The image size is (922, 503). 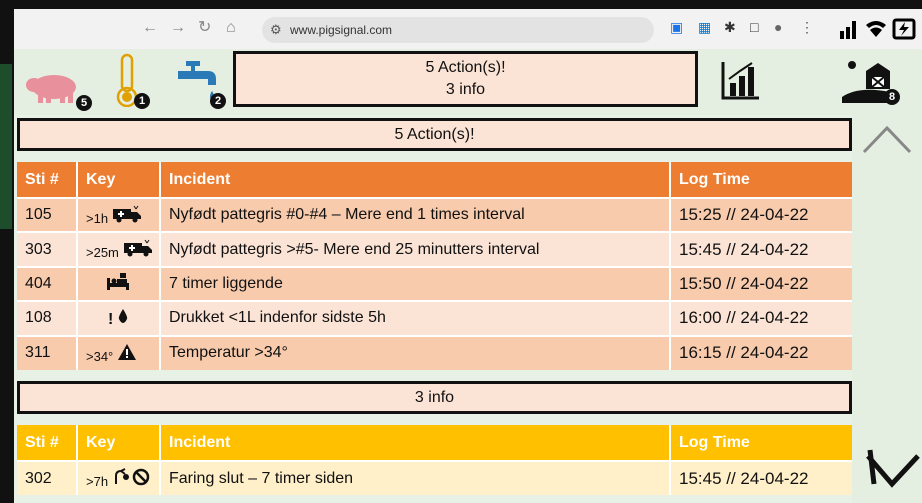 I want to click on sti-cell: 311, so click(x=47, y=352).